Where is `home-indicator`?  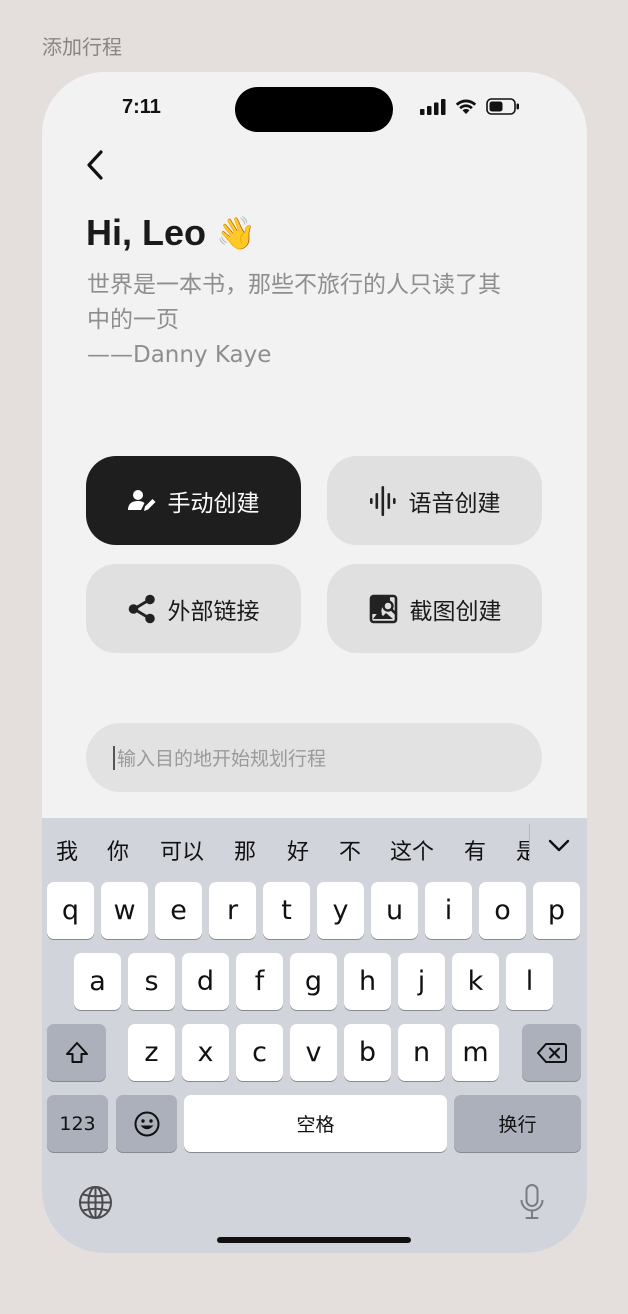 home-indicator is located at coordinates (314, 1240).